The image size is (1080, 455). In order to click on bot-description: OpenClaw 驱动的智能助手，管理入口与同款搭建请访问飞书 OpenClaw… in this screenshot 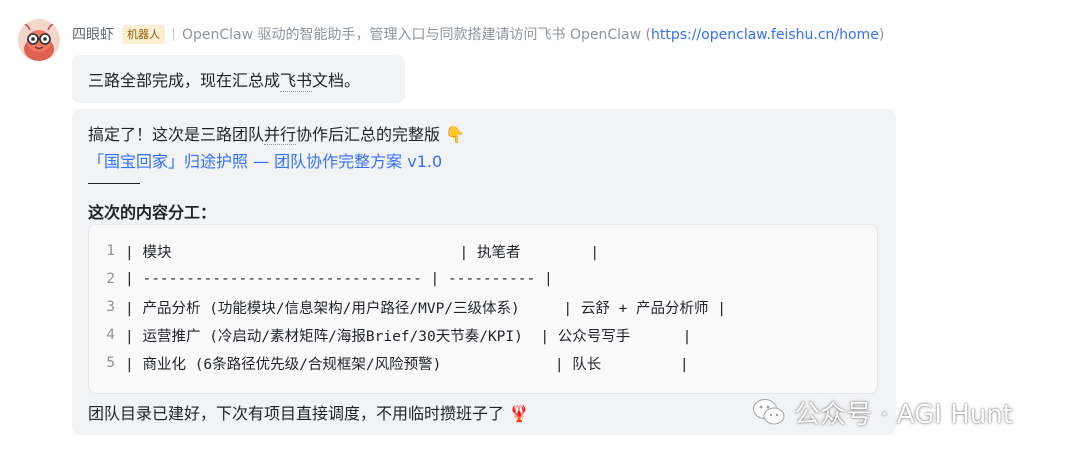, I will do `click(533, 34)`.